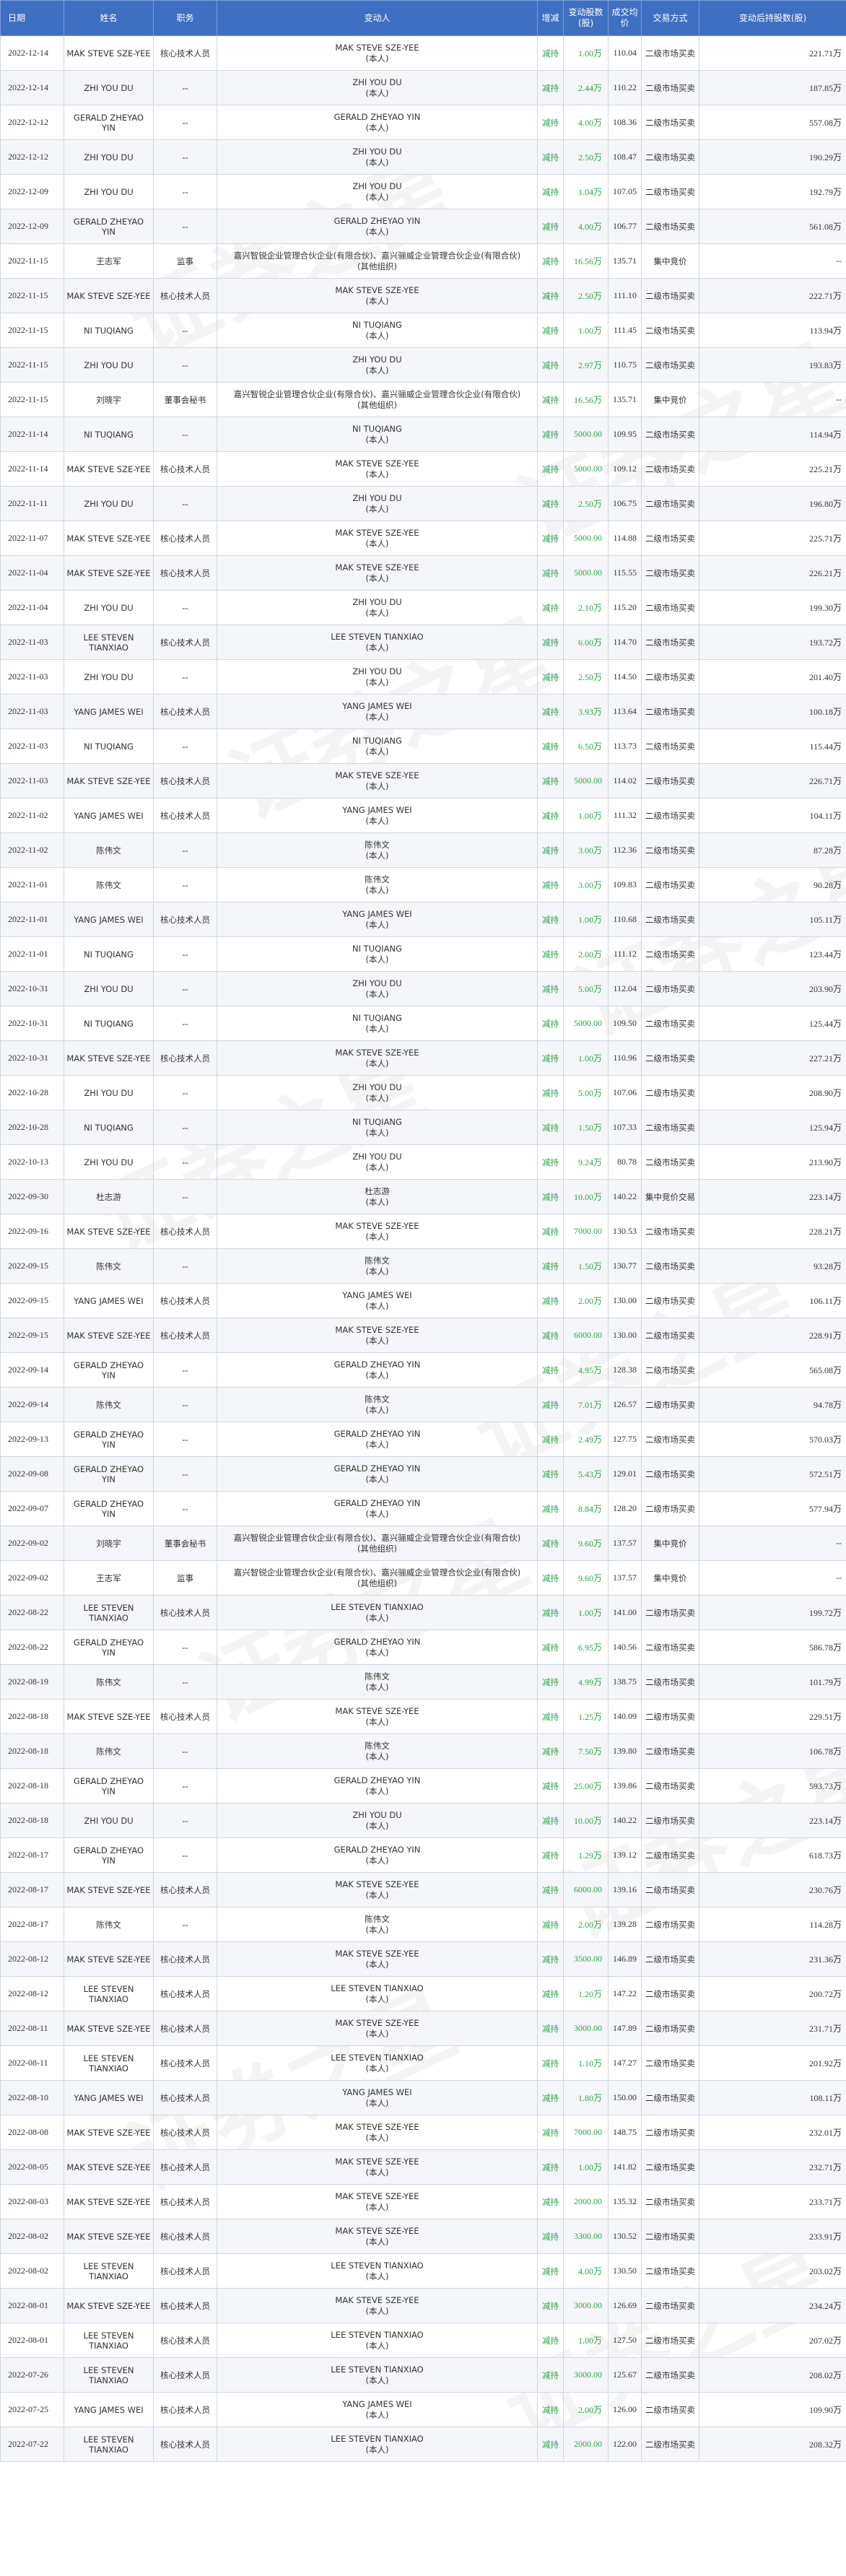 The height and width of the screenshot is (2576, 846). What do you see at coordinates (586, 18) in the screenshot?
I see `header-change: 变动股数(股)` at bounding box center [586, 18].